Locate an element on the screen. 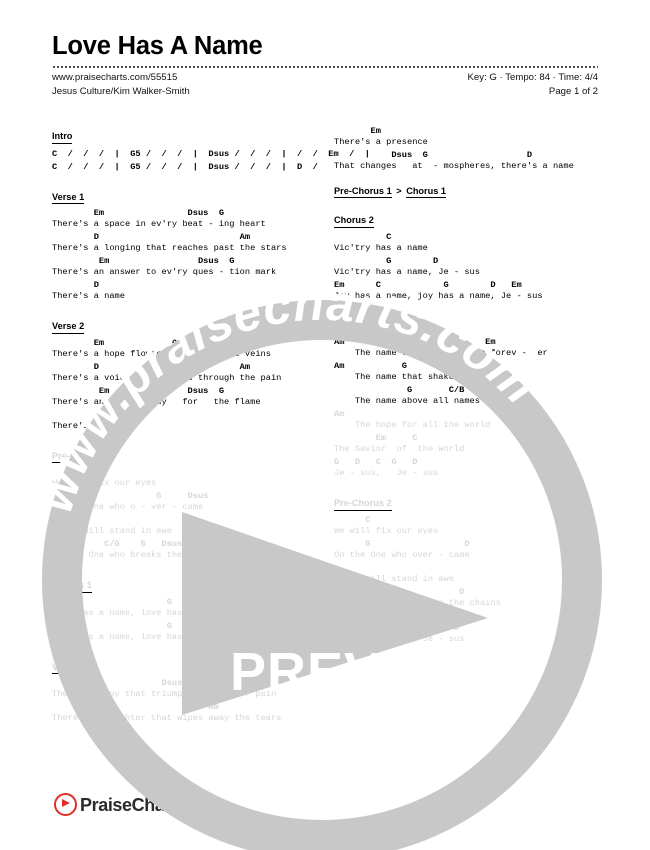  lyric-line: We will fix our eyes is located at coordinates (104, 483).